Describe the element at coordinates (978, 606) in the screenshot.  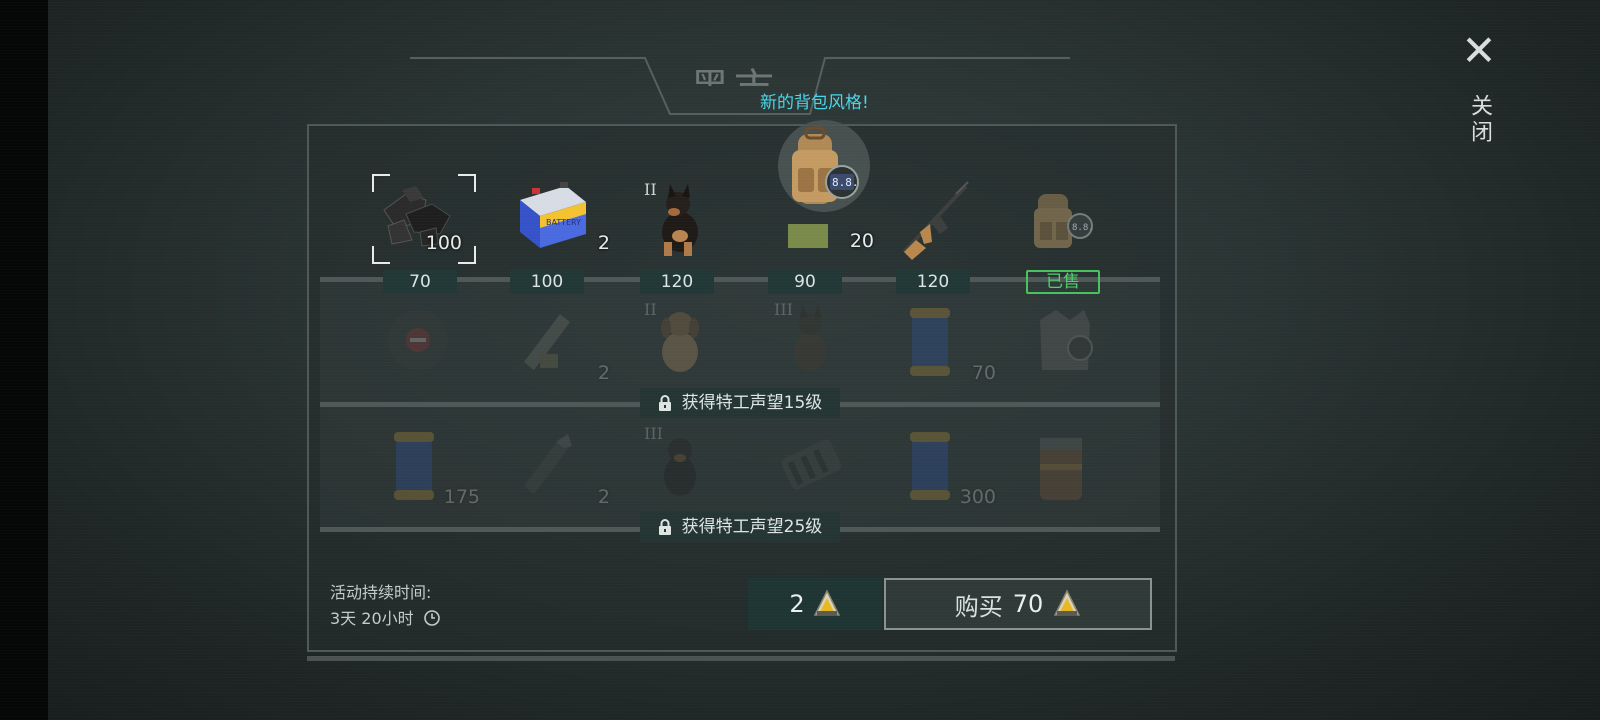
I see `buy-label: 购买` at that location.